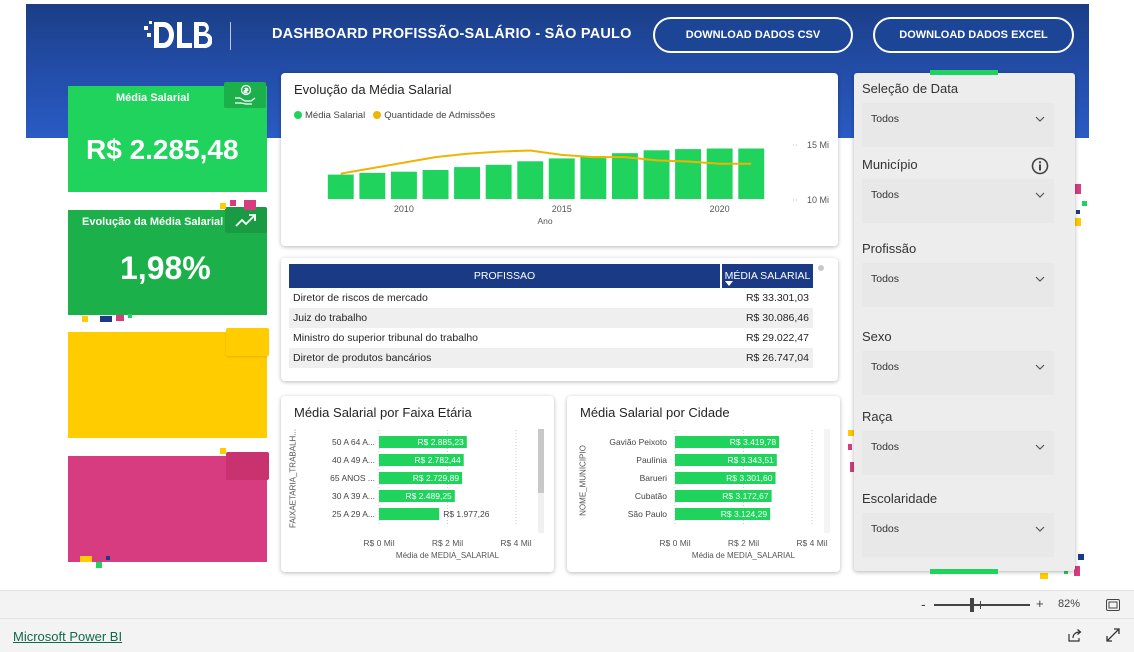 The height and width of the screenshot is (652, 1134). Describe the element at coordinates (1113, 635) in the screenshot. I see `fullscreen-icon` at that location.